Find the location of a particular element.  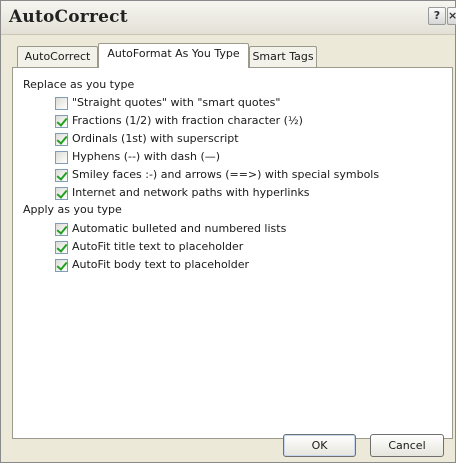

dialog-title: AutoCorrect is located at coordinates (68, 17).